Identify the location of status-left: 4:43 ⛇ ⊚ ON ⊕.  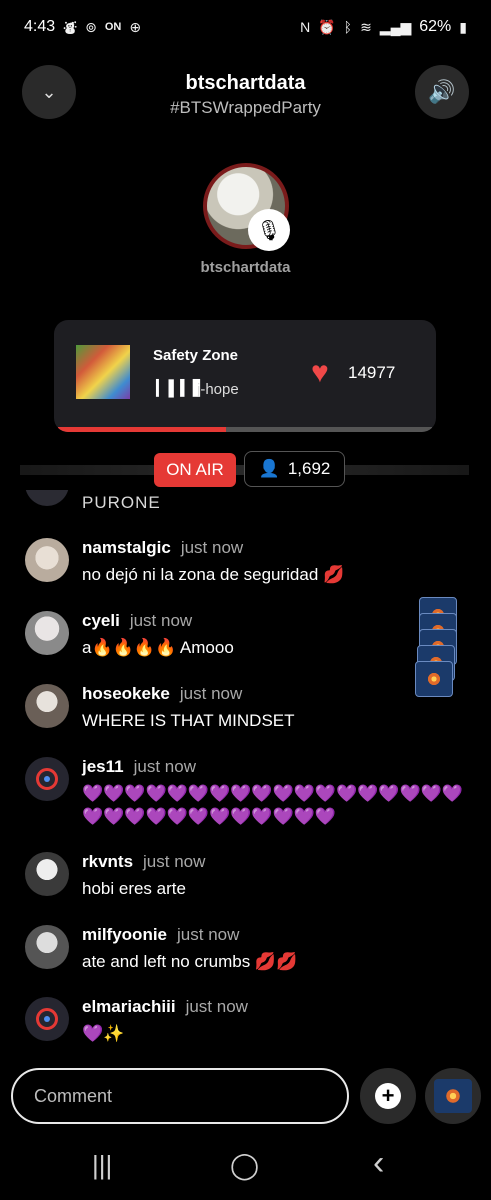
(82, 27).